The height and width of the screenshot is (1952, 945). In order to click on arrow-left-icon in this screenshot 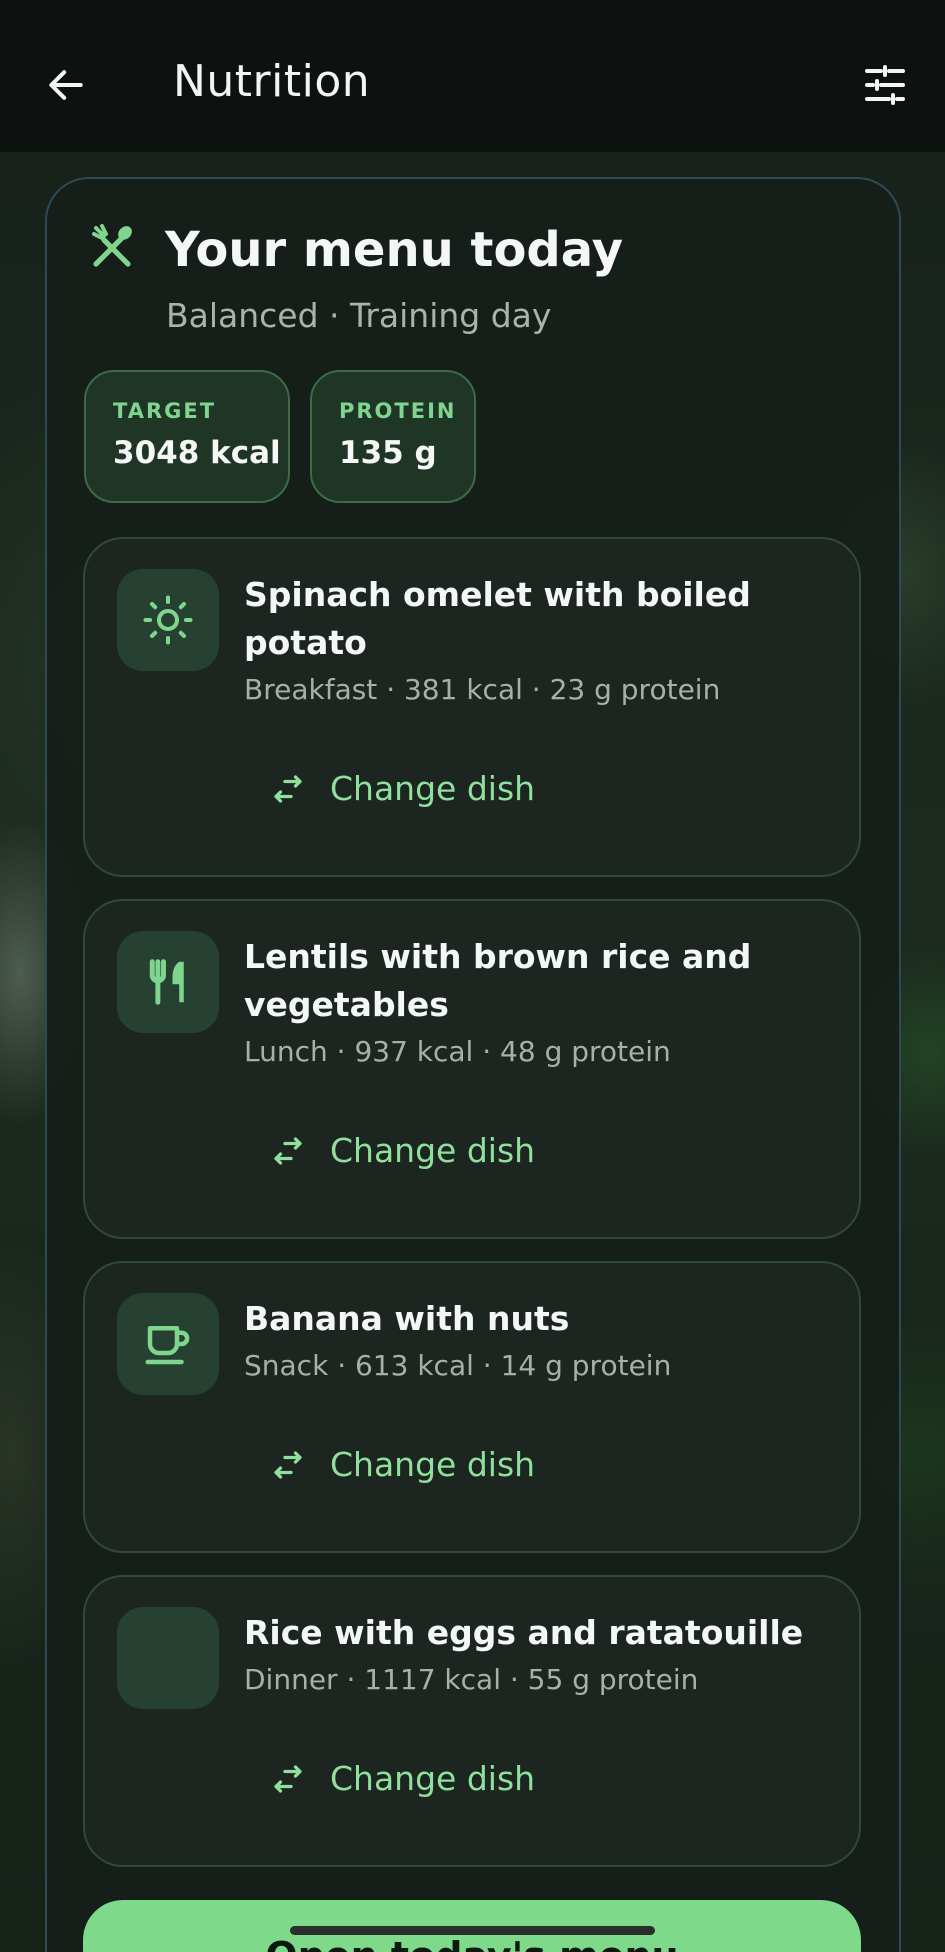, I will do `click(66, 85)`.